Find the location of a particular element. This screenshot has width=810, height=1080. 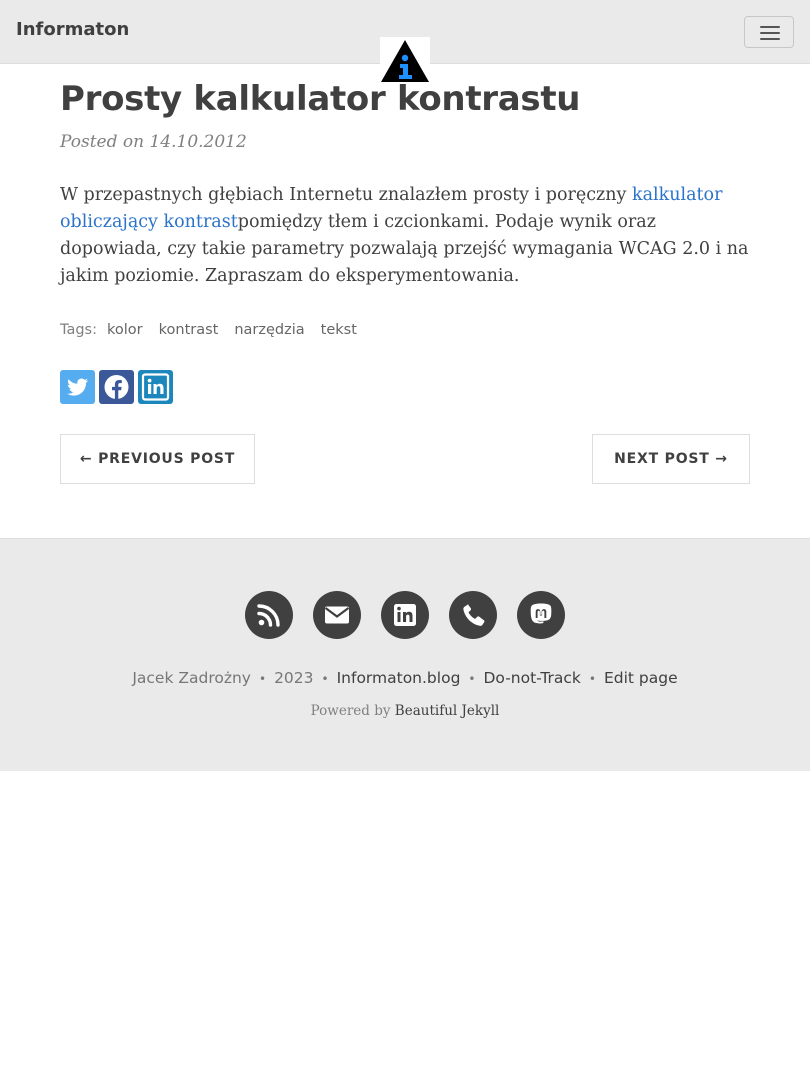

envelope-icon is located at coordinates (337, 615).